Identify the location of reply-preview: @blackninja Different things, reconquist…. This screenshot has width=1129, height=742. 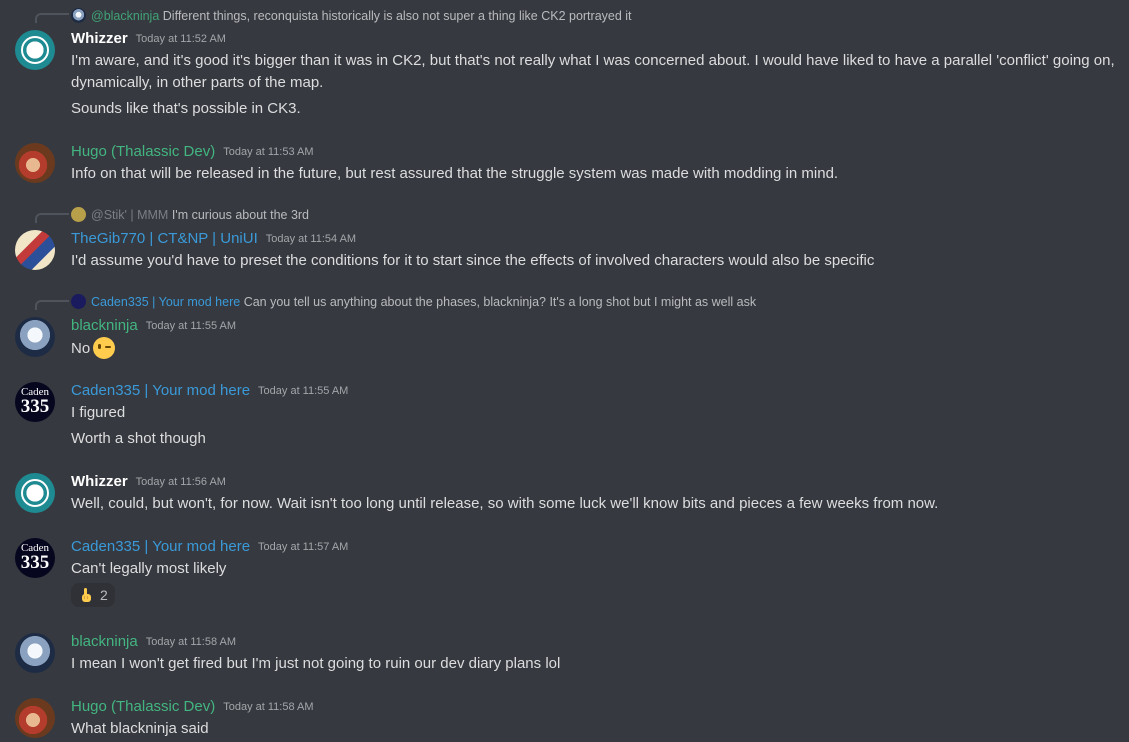
(351, 15).